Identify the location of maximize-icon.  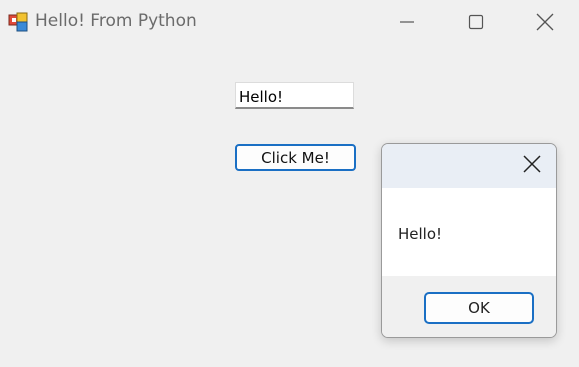
(476, 22).